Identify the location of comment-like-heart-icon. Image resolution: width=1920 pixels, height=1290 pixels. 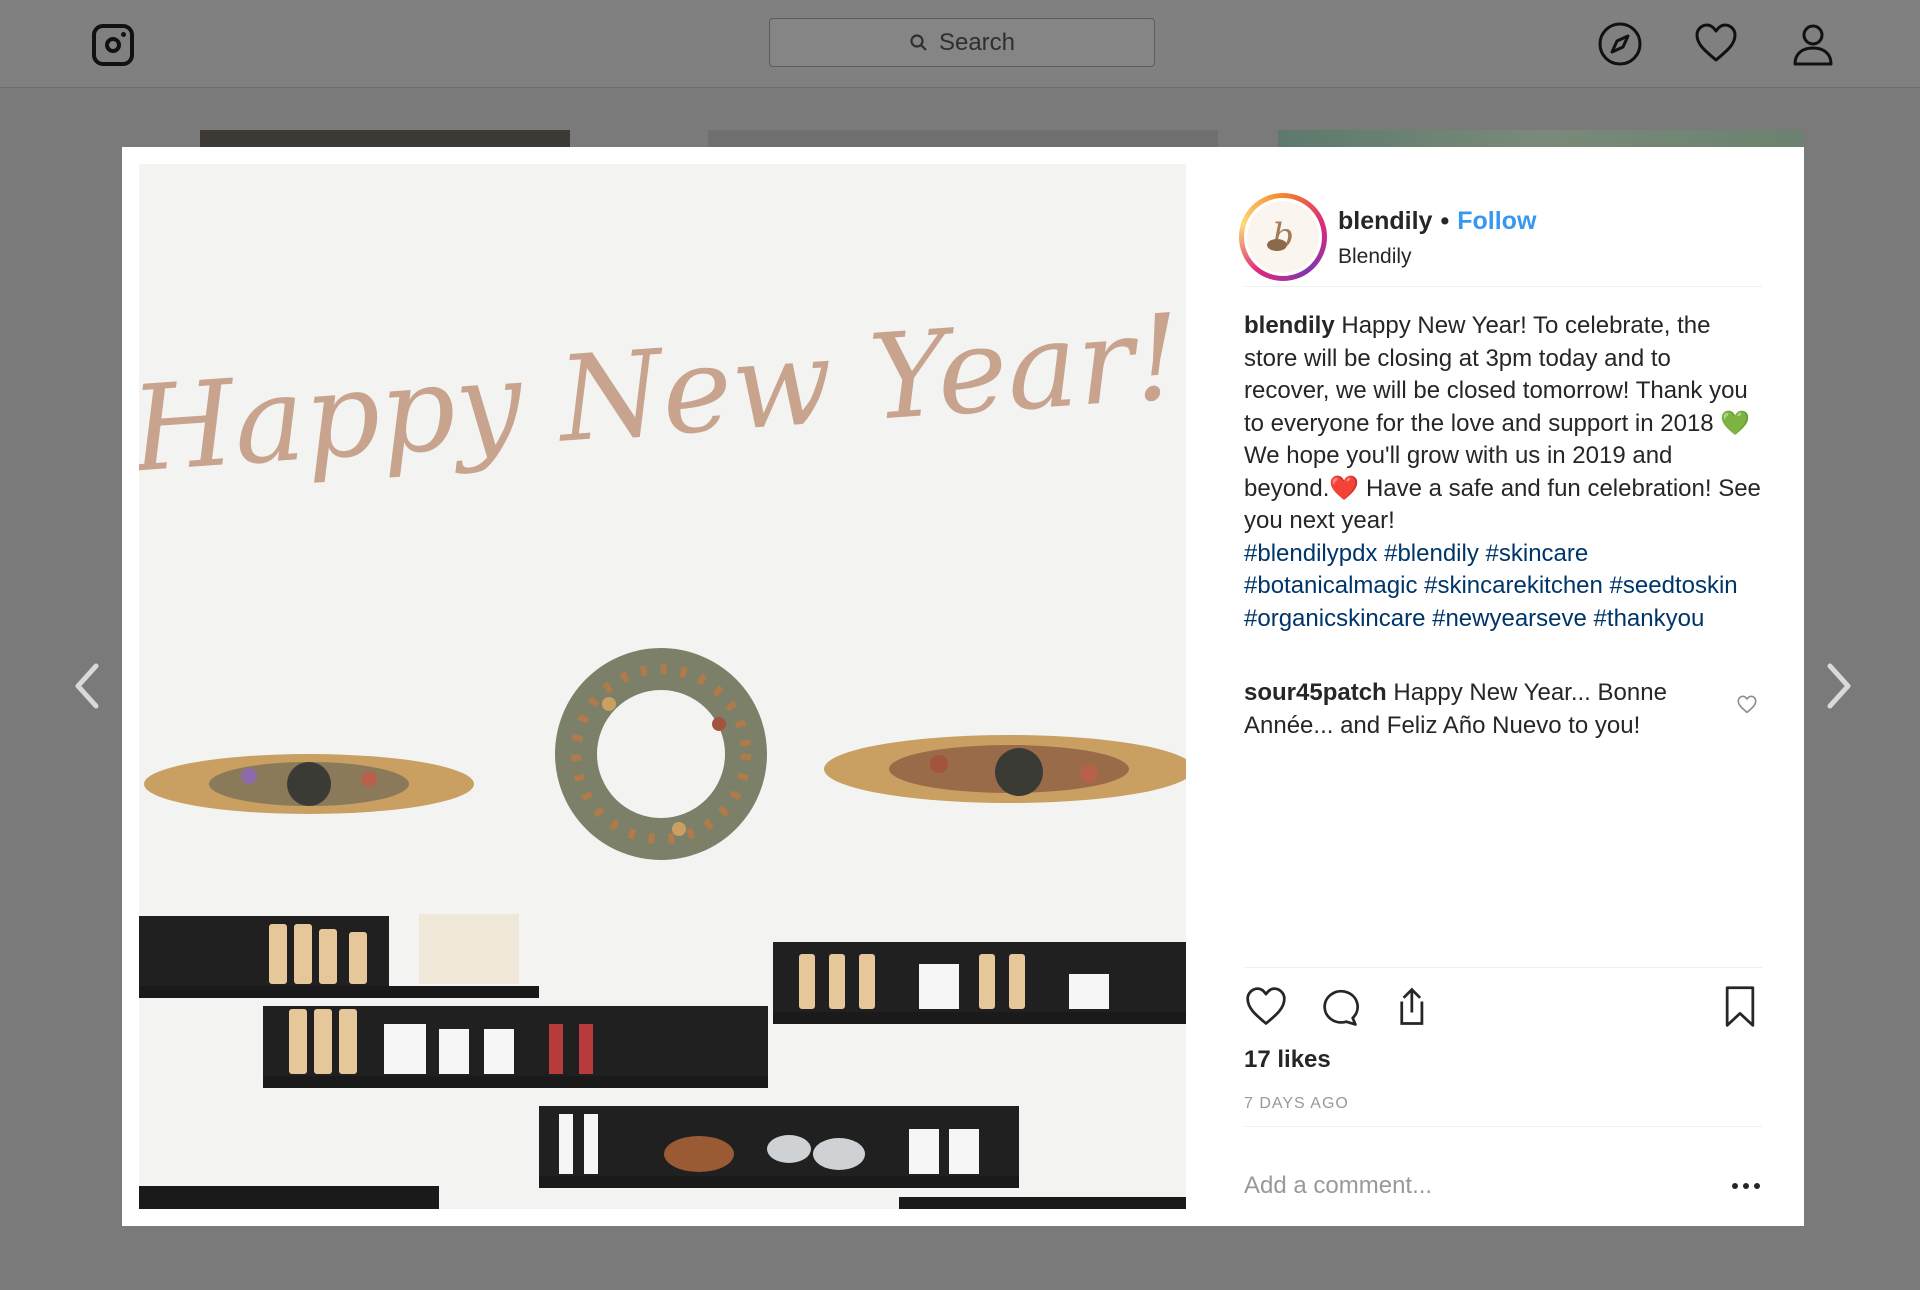
(1747, 705).